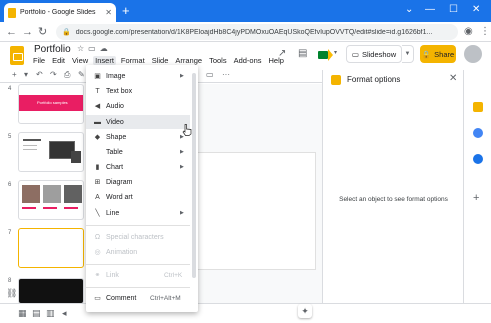 This screenshot has width=491, height=323. Describe the element at coordinates (58, 60) in the screenshot. I see `menu-edit: Edit` at that location.